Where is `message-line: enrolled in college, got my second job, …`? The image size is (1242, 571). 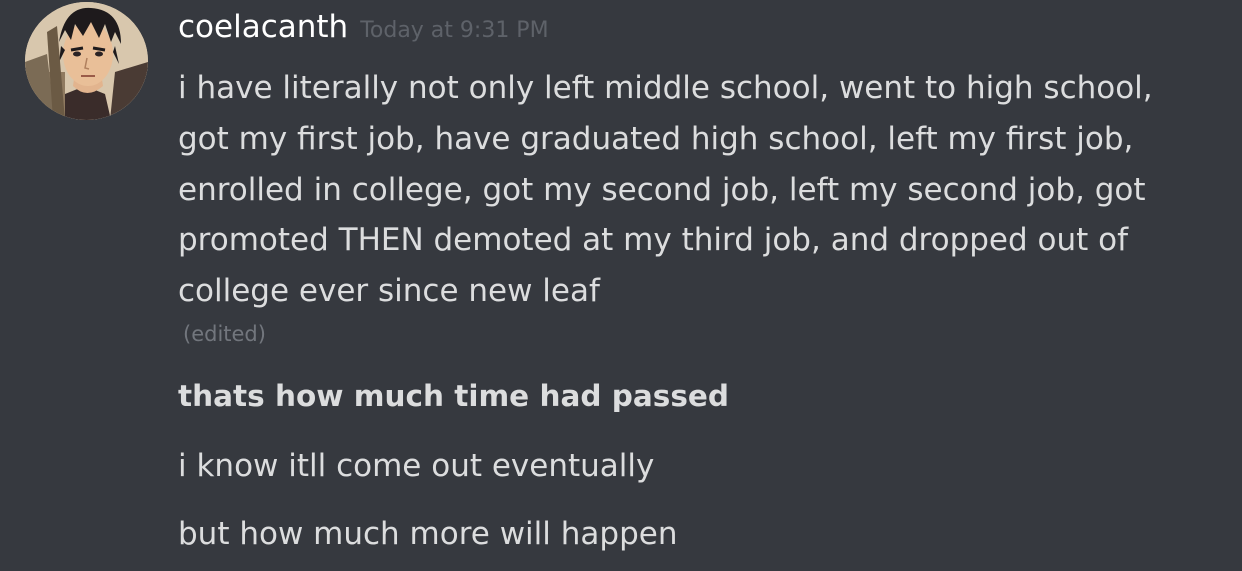
message-line: enrolled in college, got my second job, … is located at coordinates (662, 190).